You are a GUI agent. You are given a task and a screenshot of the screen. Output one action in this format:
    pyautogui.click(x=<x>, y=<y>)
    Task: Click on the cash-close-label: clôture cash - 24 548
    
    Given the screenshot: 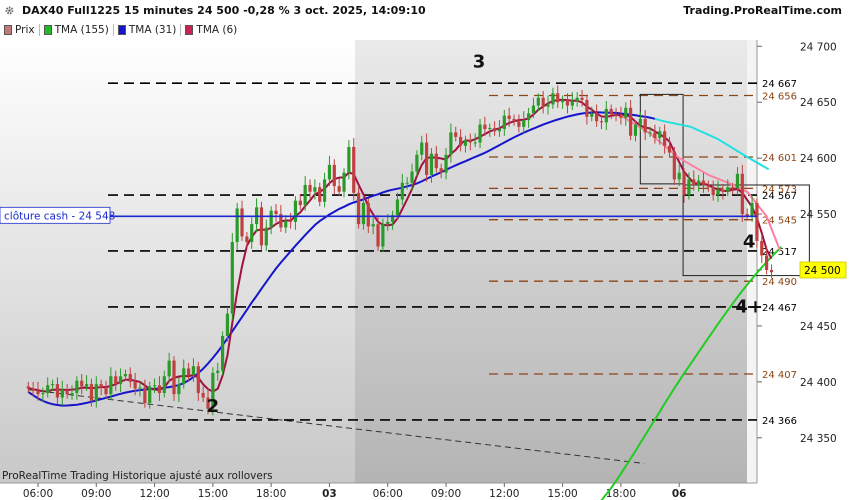 What is the action you would take?
    pyautogui.click(x=59, y=216)
    